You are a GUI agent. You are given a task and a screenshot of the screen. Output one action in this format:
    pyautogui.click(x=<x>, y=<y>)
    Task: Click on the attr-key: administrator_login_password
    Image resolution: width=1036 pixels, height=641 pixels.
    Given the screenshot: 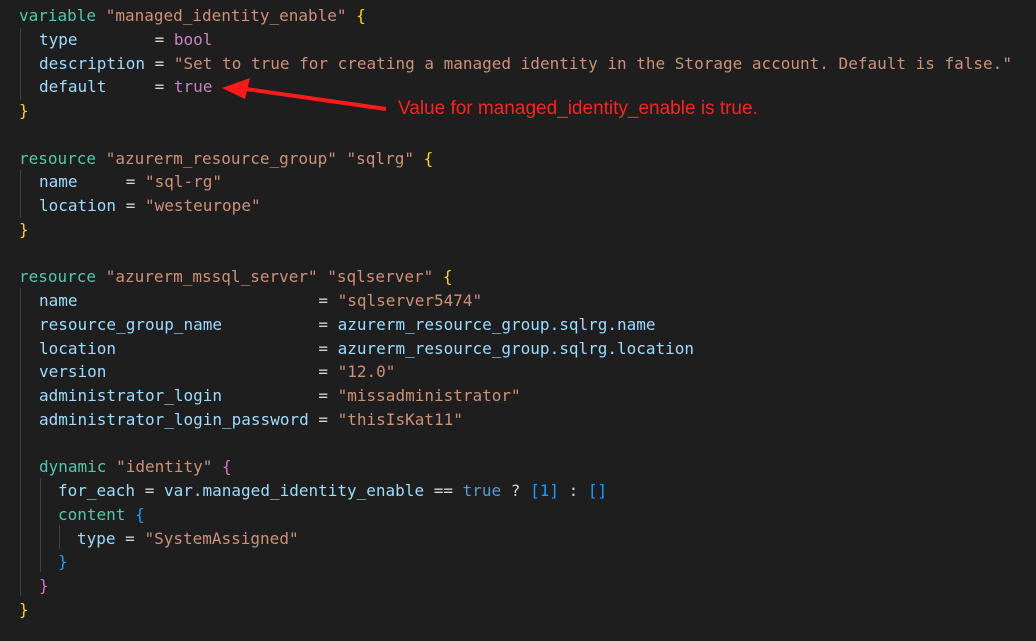 What is the action you would take?
    pyautogui.click(x=174, y=419)
    